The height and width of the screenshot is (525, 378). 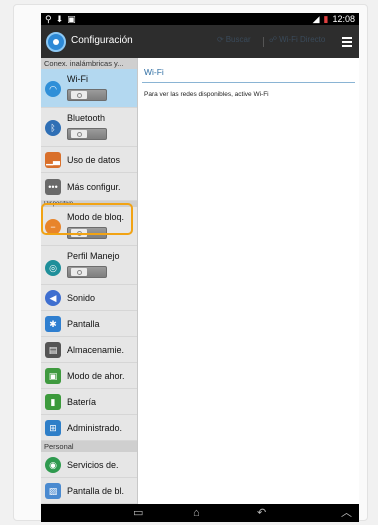 What do you see at coordinates (326, 19) in the screenshot?
I see `battery-icon: ▮` at bounding box center [326, 19].